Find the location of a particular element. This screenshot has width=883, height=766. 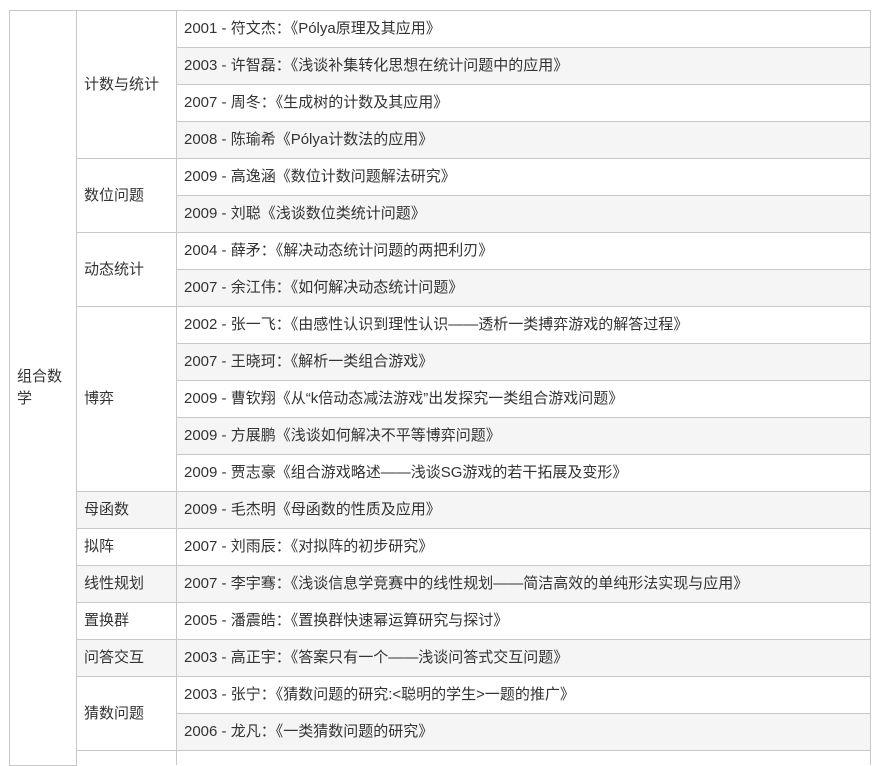

paper-cell: 2001 - 符文杰：《Pólya原理及其应用》 is located at coordinates (523, 29).